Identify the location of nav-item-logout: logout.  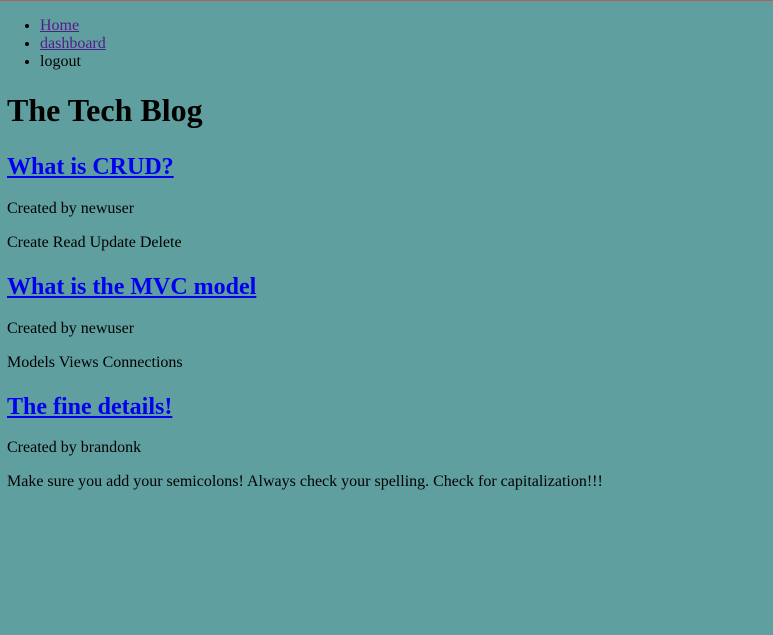
(73, 62).